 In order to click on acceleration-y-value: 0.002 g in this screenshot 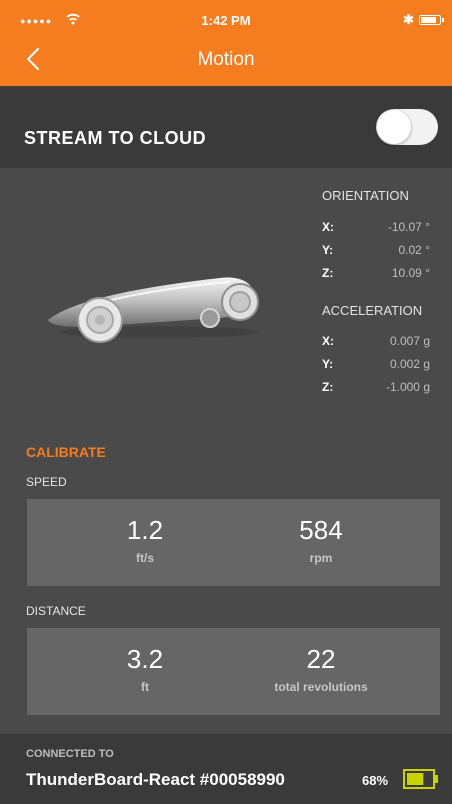, I will do `click(409, 364)`.